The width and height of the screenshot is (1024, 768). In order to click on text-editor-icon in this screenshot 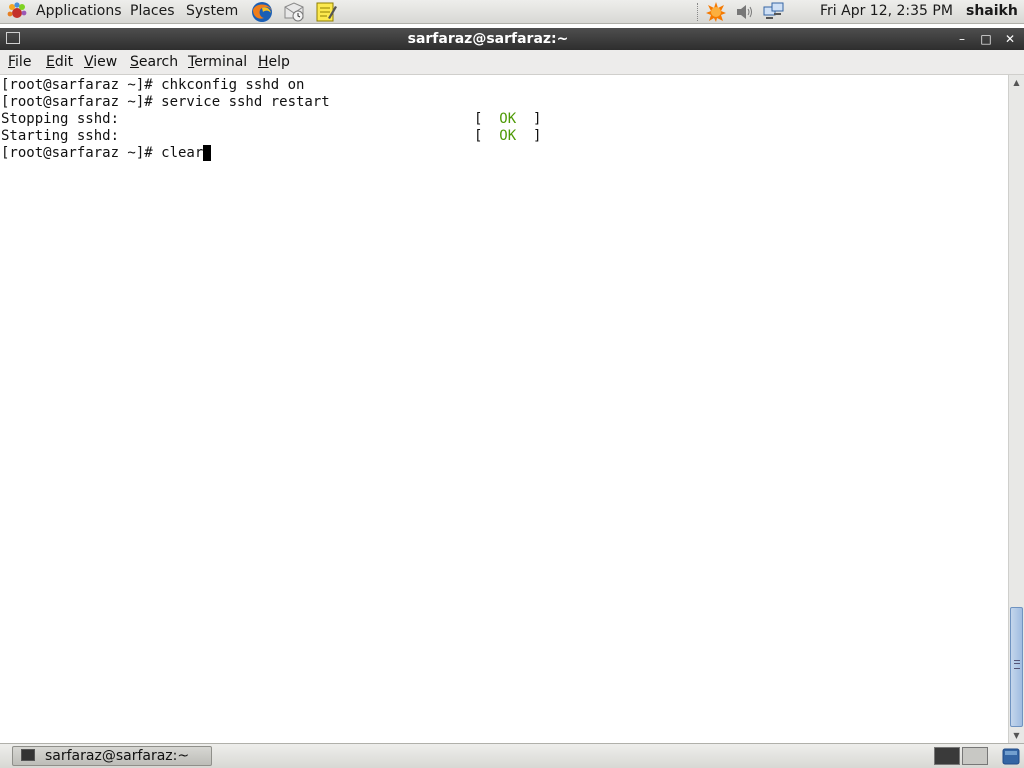, I will do `click(326, 12)`.